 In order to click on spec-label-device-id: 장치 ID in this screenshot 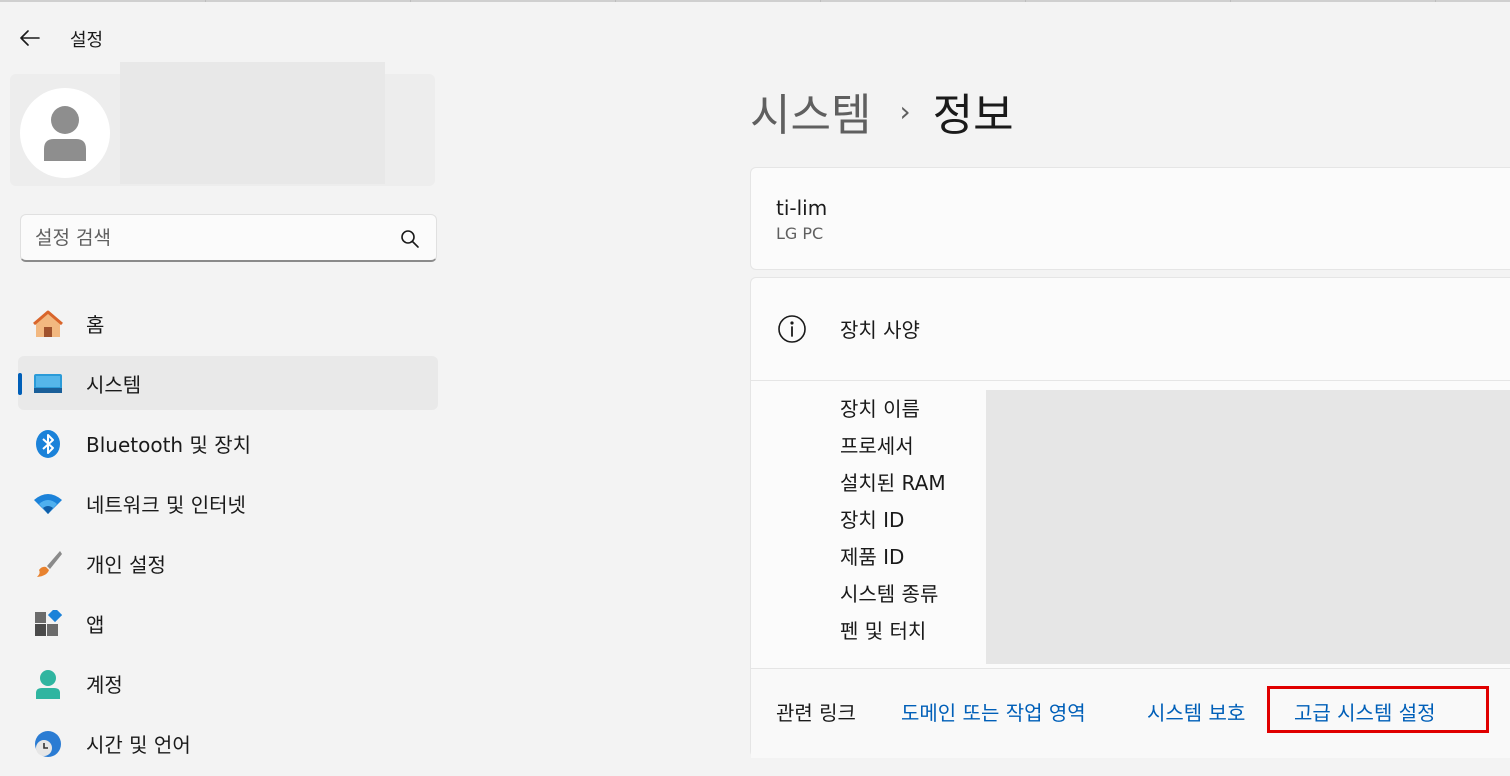, I will do `click(872, 520)`.